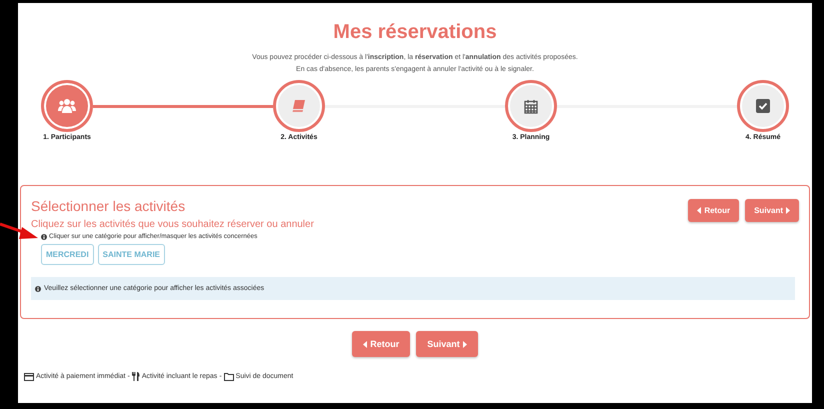 Image resolution: width=824 pixels, height=409 pixels. I want to click on credit-card-icon, so click(29, 376).